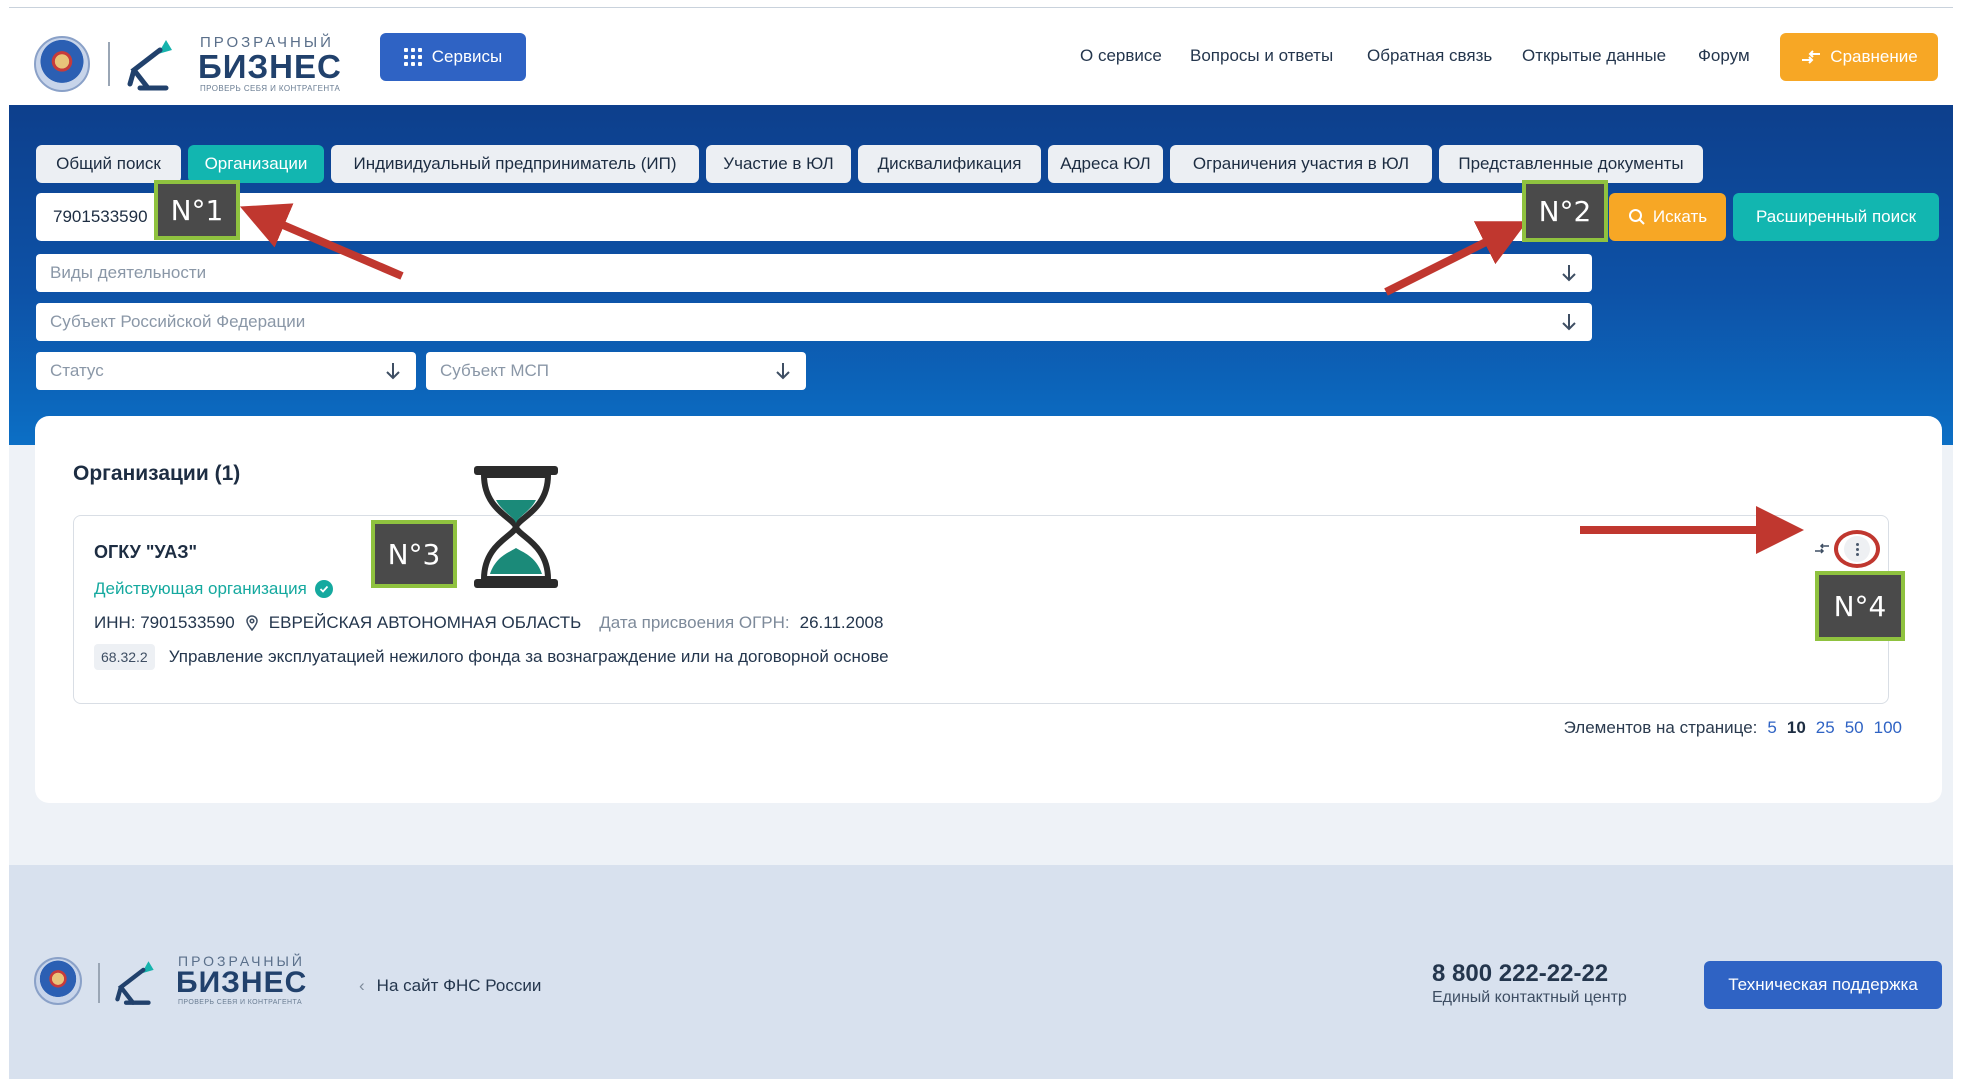  I want to click on activity-select-placeholder: Виды деятельности, so click(128, 272).